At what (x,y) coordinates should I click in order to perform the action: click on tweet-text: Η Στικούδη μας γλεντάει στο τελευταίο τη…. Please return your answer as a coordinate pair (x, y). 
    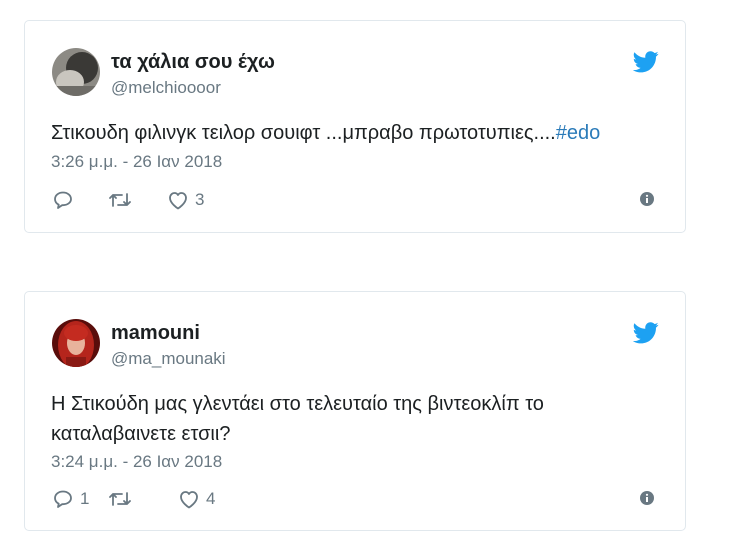
    Looking at the image, I should click on (348, 419).